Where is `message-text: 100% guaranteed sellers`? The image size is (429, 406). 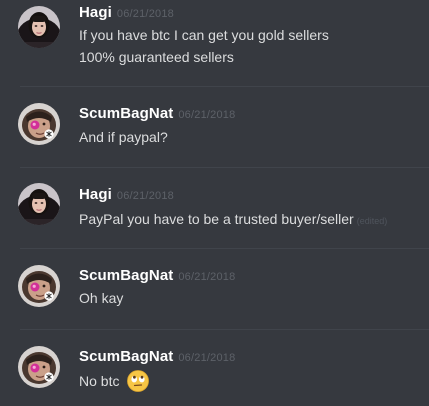 message-text: 100% guaranteed sellers is located at coordinates (156, 57).